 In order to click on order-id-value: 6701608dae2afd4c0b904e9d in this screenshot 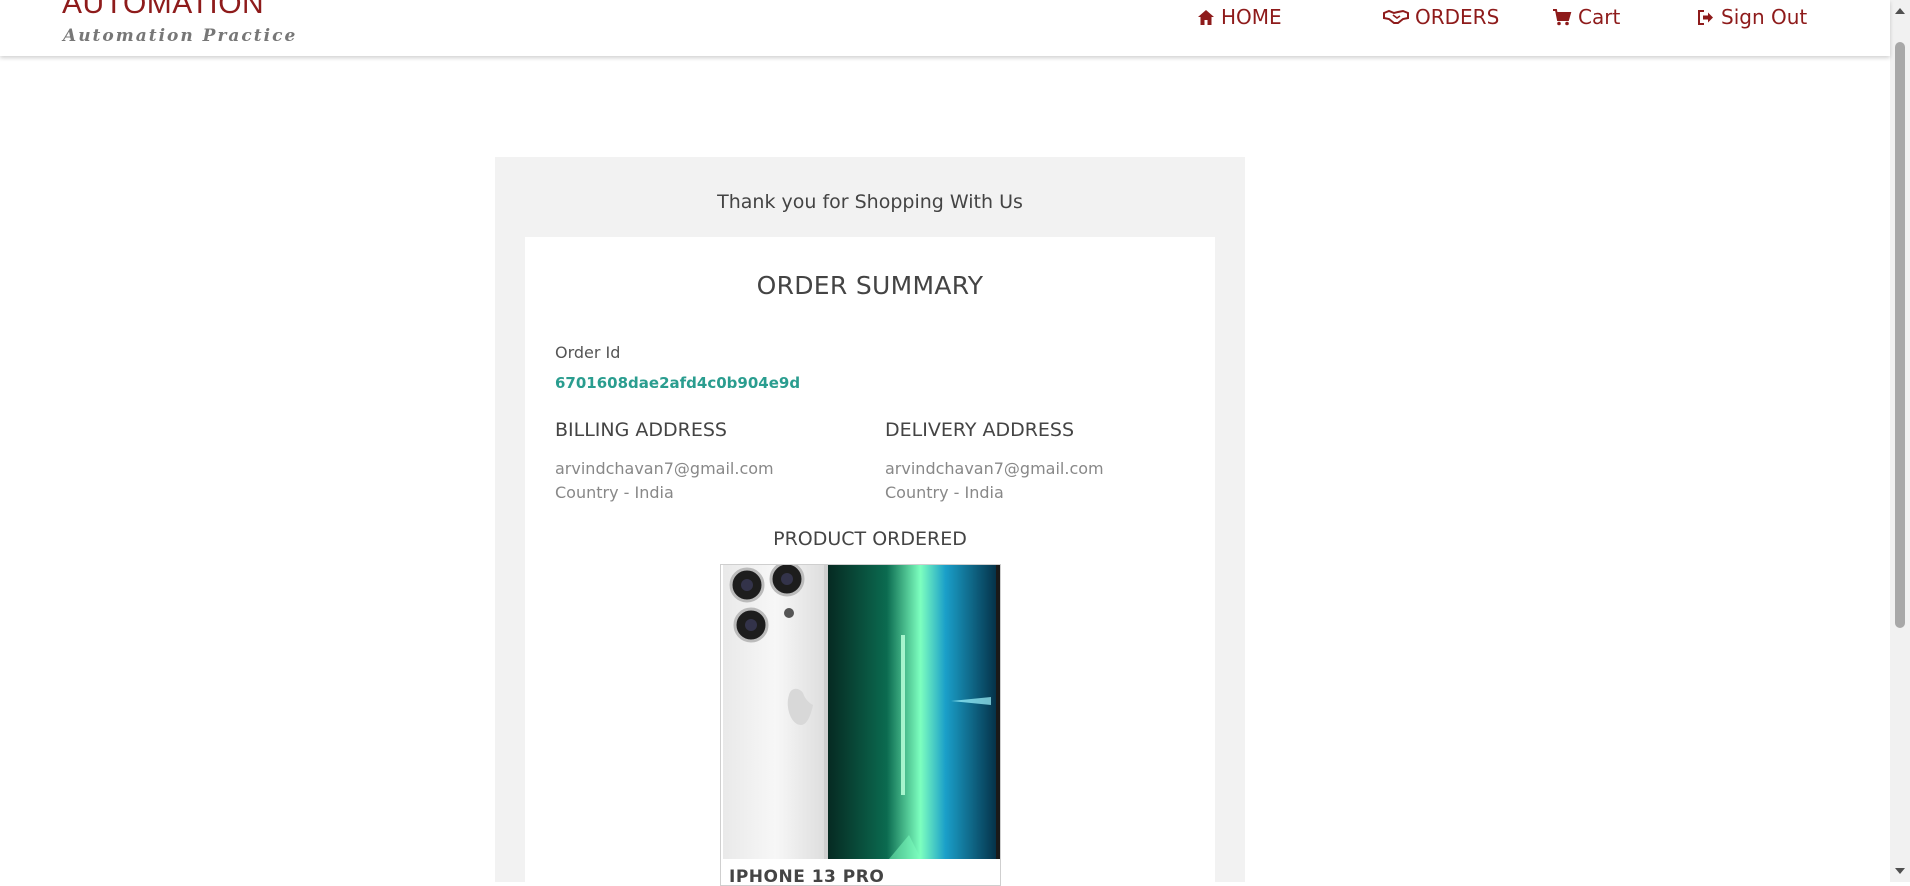, I will do `click(678, 383)`.